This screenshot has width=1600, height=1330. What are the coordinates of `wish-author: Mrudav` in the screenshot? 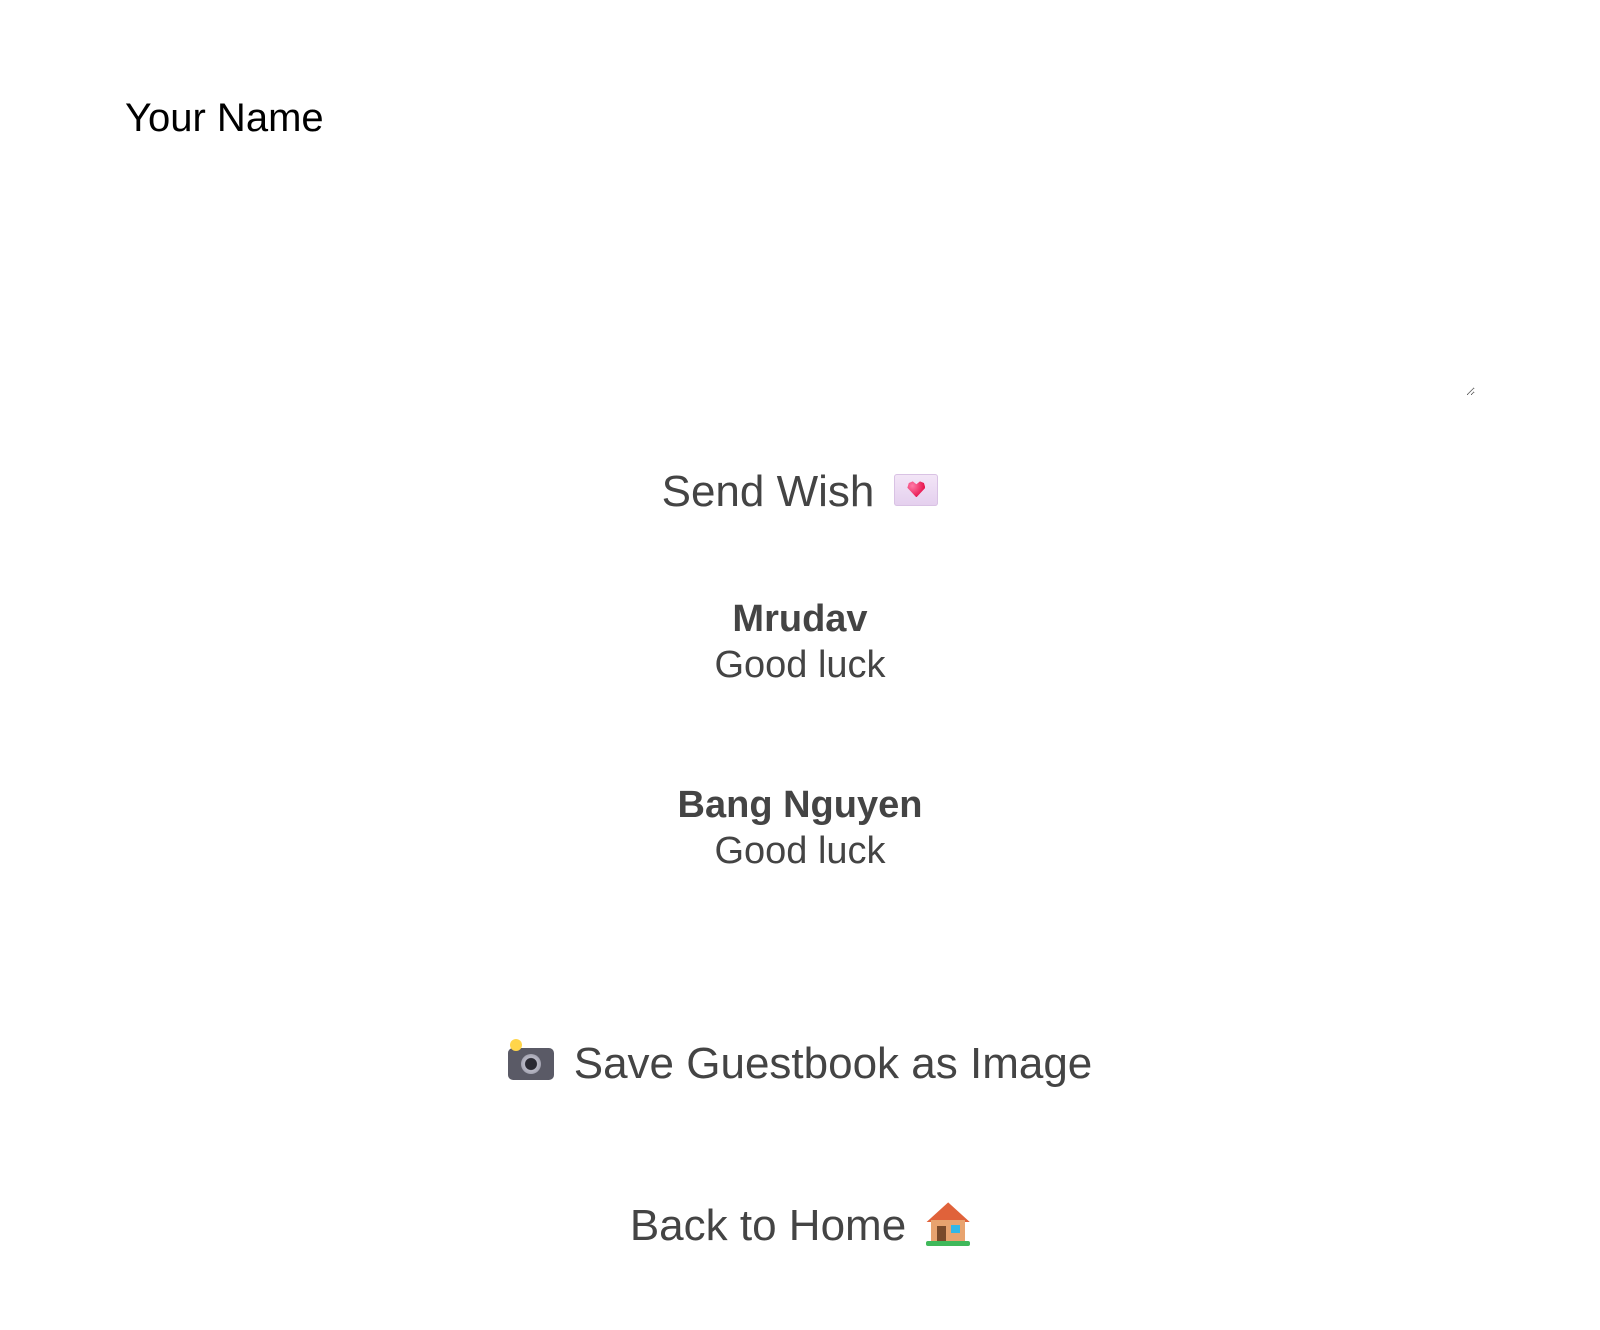 It's located at (800, 619).